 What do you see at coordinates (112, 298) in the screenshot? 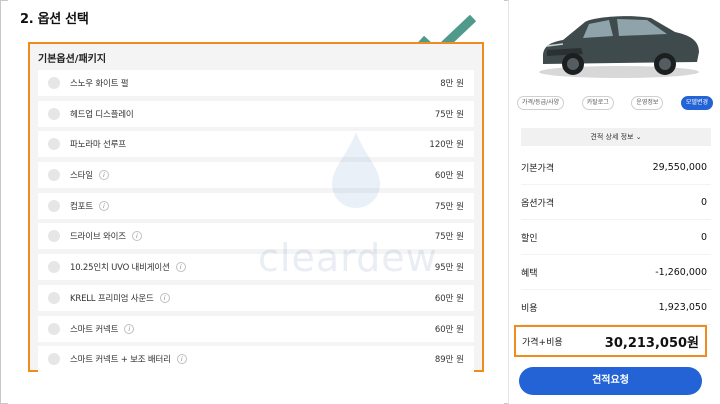
I see `option-name: KRELL 프리미엄 사운드` at bounding box center [112, 298].